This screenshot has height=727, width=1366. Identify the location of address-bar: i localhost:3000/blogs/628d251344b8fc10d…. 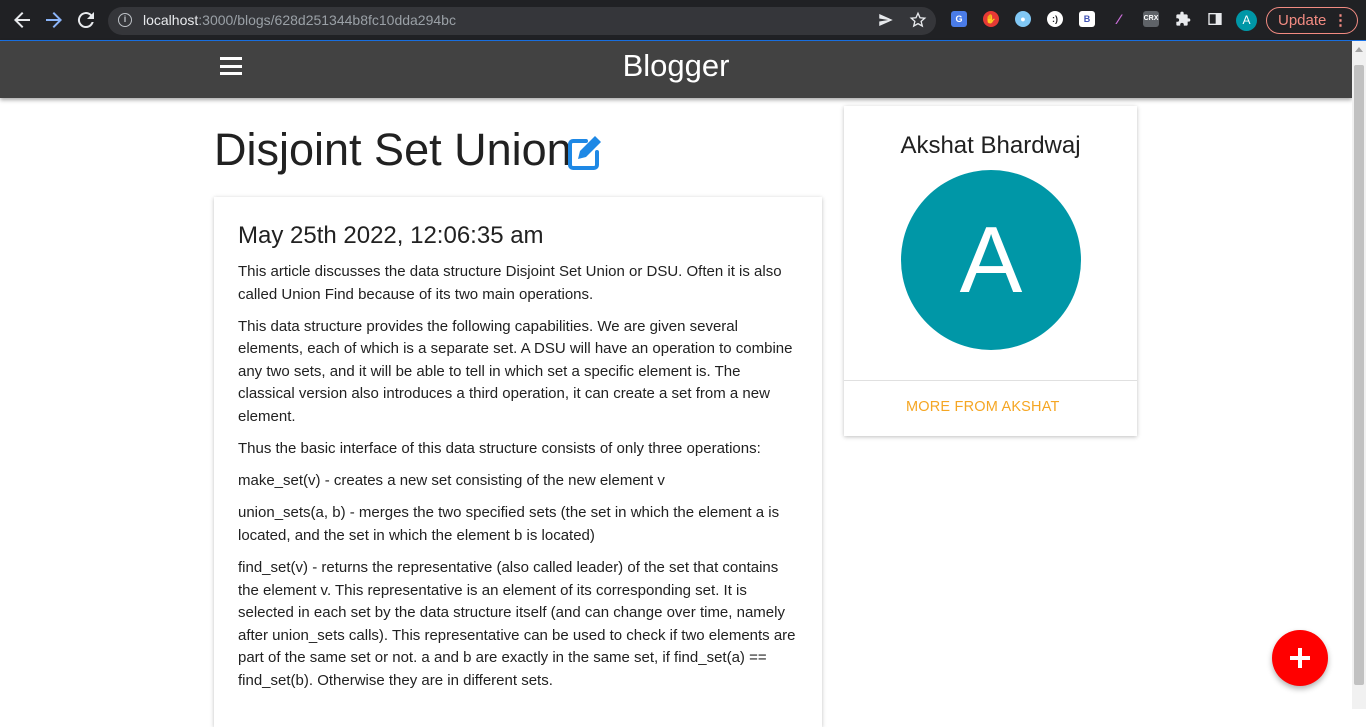
(522, 21).